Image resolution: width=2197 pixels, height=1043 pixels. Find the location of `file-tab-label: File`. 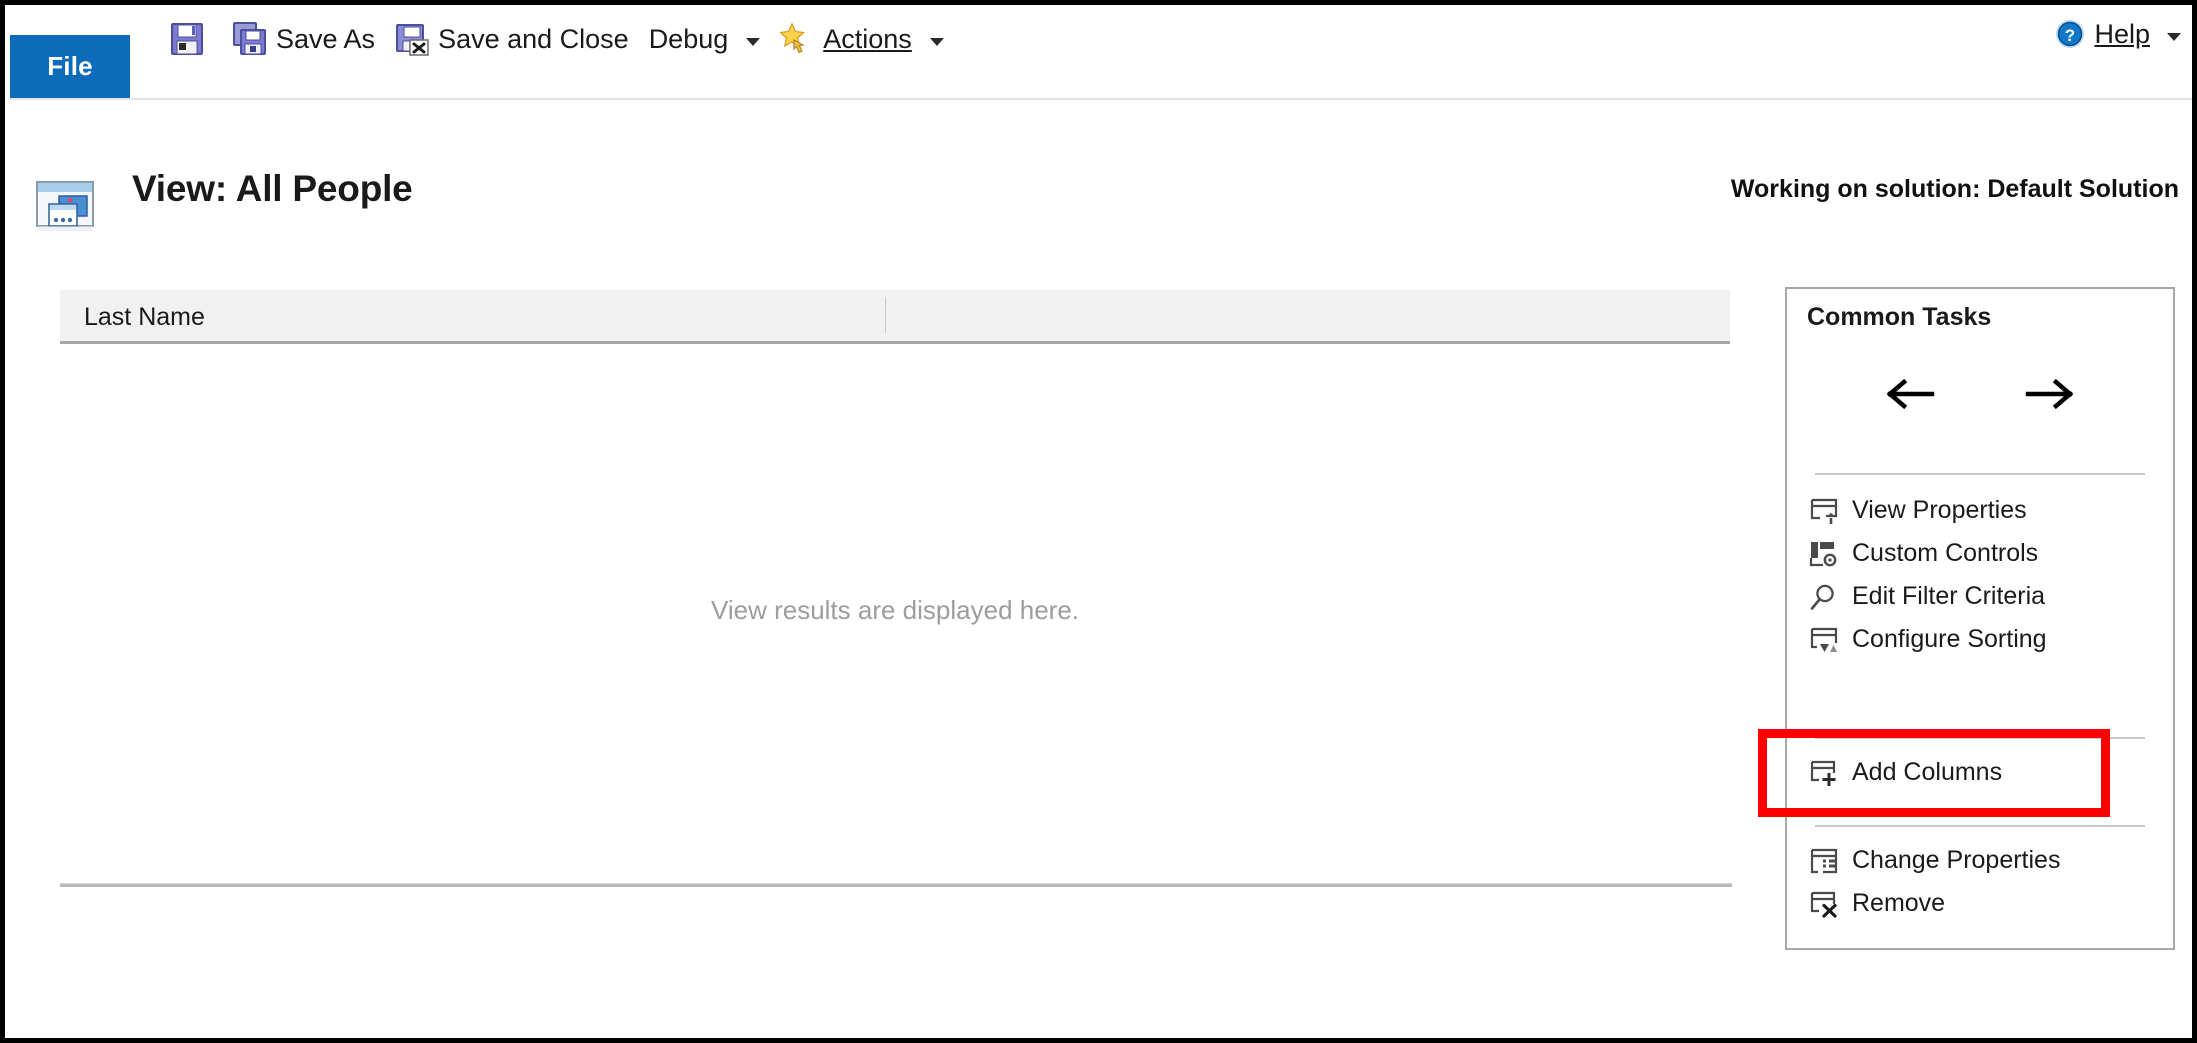

file-tab-label: File is located at coordinates (70, 66).